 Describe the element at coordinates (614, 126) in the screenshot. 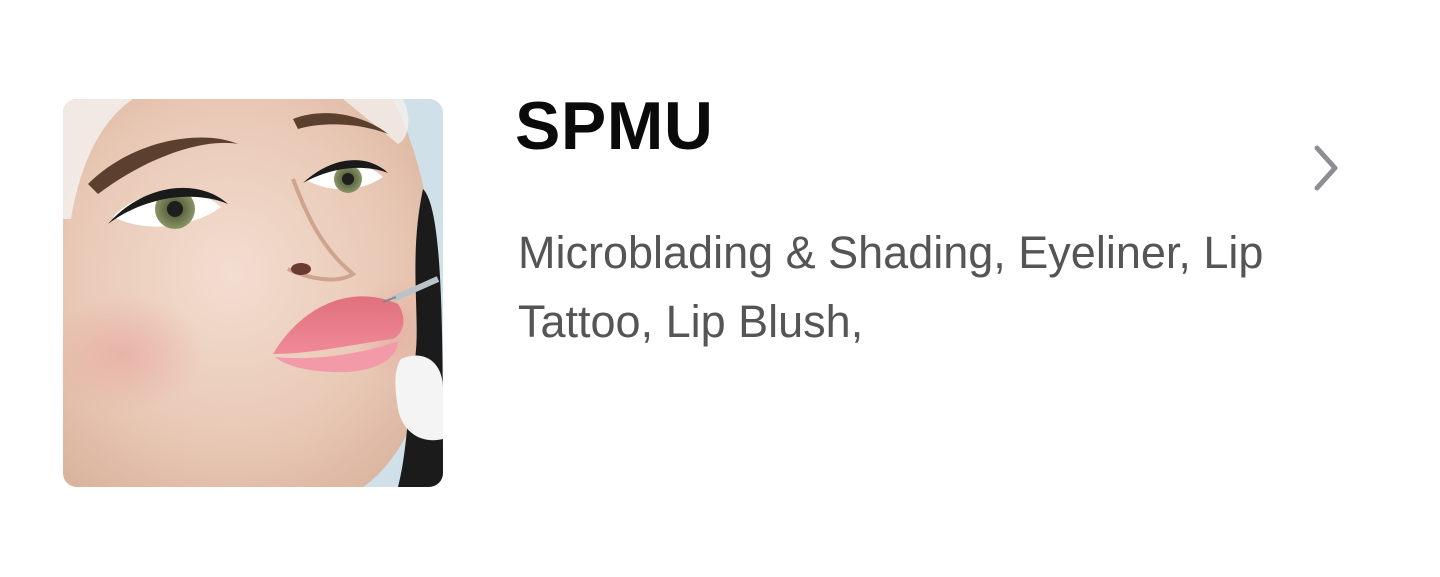

I see `service-title: SPMU` at that location.